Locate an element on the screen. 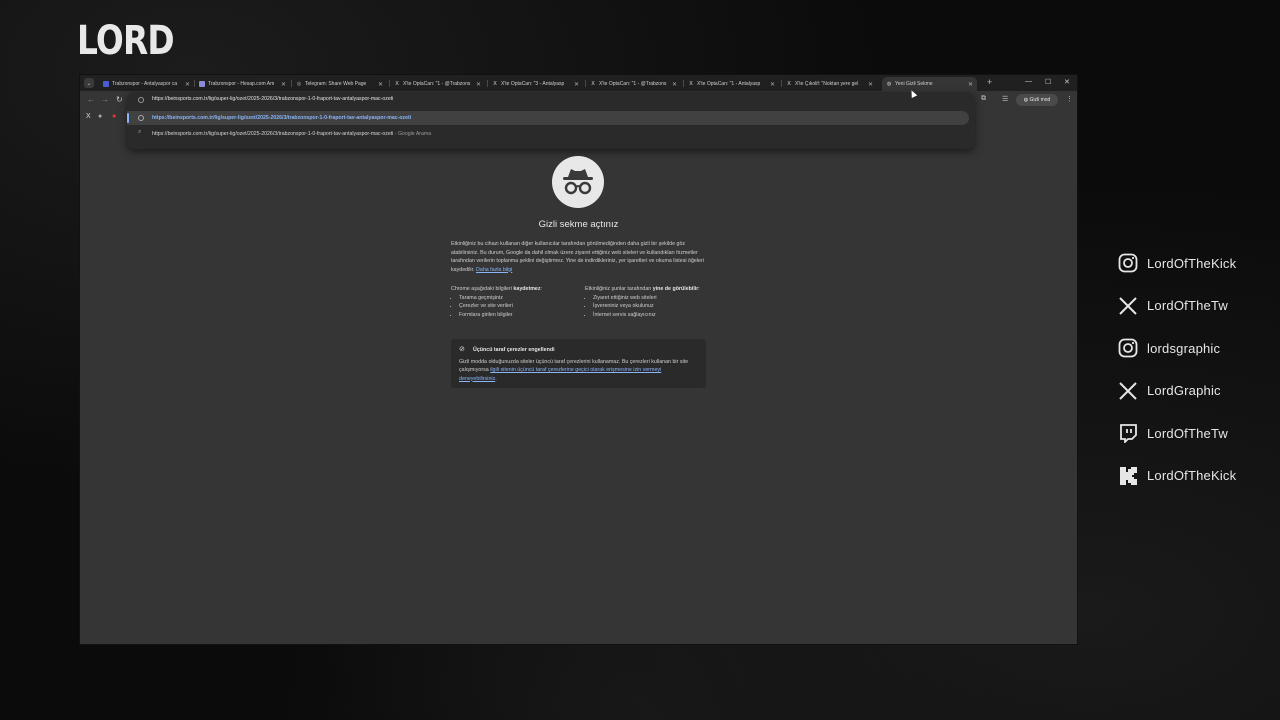 Image resolution: width=1280 pixels, height=720 pixels. extension-icon: ⧉ is located at coordinates (983, 99).